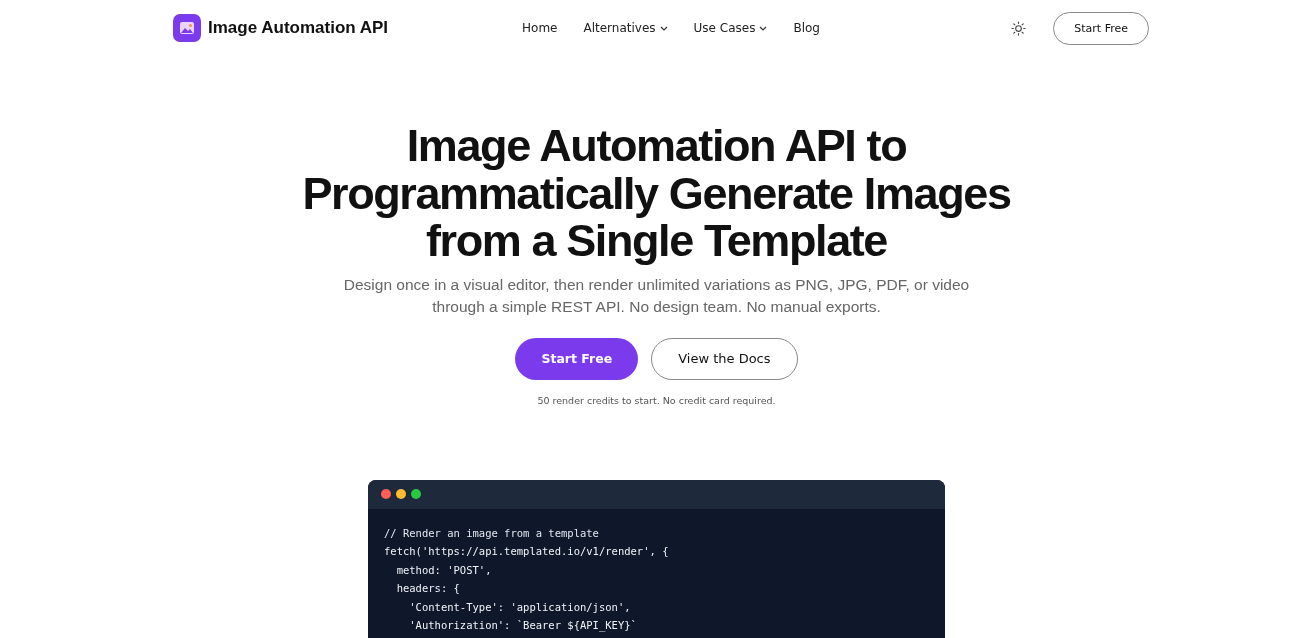 The width and height of the screenshot is (1313, 638). I want to click on code-line: headers: {, so click(427, 588).